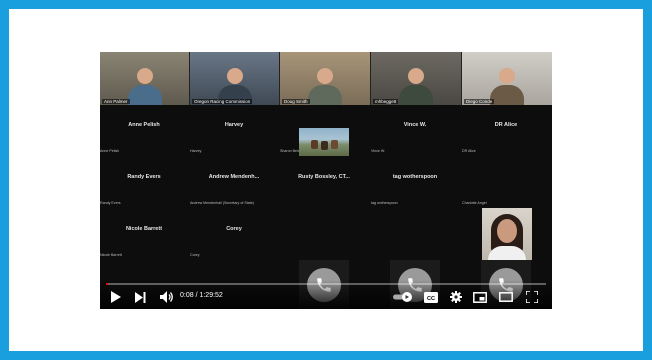  What do you see at coordinates (144, 234) in the screenshot?
I see `participant-tile: Nicole Barrett Nicole Barrett` at bounding box center [144, 234].